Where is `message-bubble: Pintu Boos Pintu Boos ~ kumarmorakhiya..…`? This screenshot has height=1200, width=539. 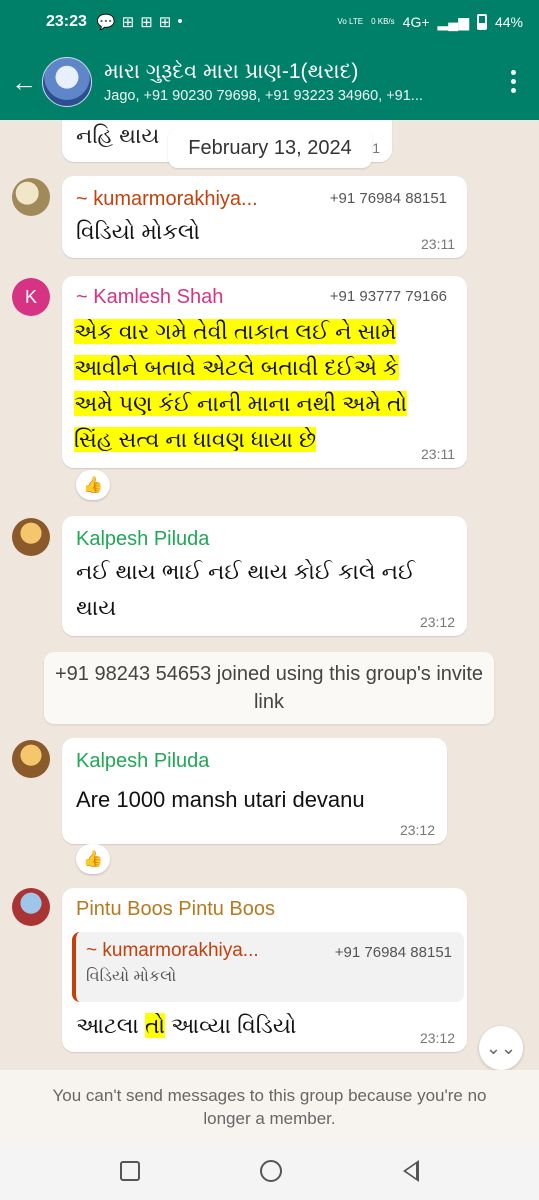
message-bubble: Pintu Boos Pintu Boos ~ kumarmorakhiya..… is located at coordinates (264, 970).